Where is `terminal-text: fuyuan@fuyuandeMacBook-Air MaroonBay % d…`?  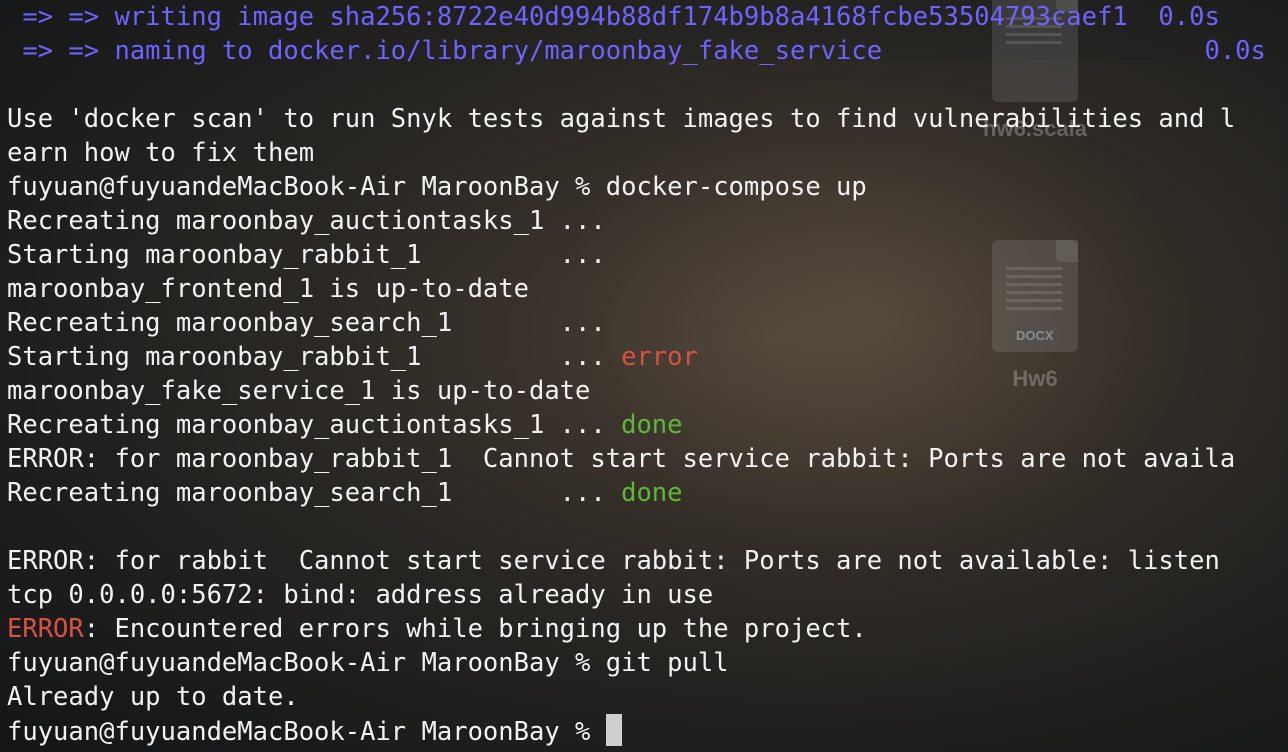 terminal-text: fuyuan@fuyuandeMacBook-Air MaroonBay % d… is located at coordinates (437, 187).